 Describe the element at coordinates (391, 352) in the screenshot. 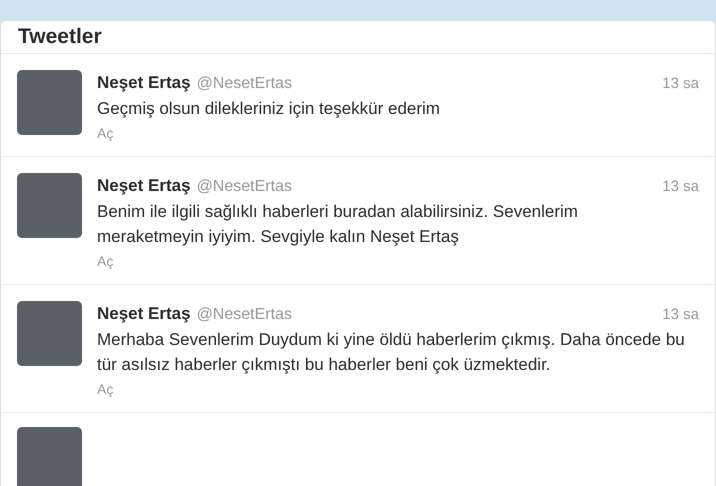

I see `tweet-text: Merhaba Sevenlerim Duydum ki yine öldü haberlerim çıkmış. Daha öncede bu tür asılsız haberler çıkmıştı bu haberler beni çok üzmektedir.` at that location.